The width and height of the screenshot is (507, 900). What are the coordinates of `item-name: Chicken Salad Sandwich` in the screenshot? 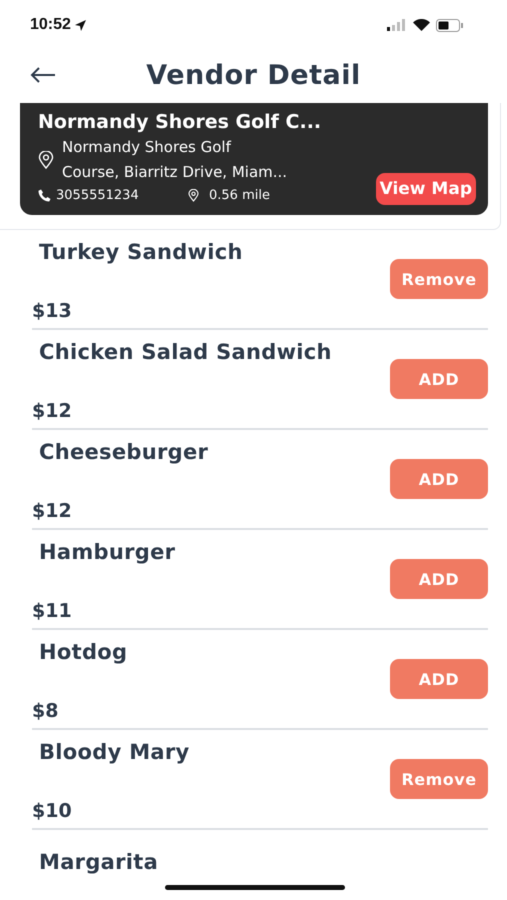 It's located at (185, 352).